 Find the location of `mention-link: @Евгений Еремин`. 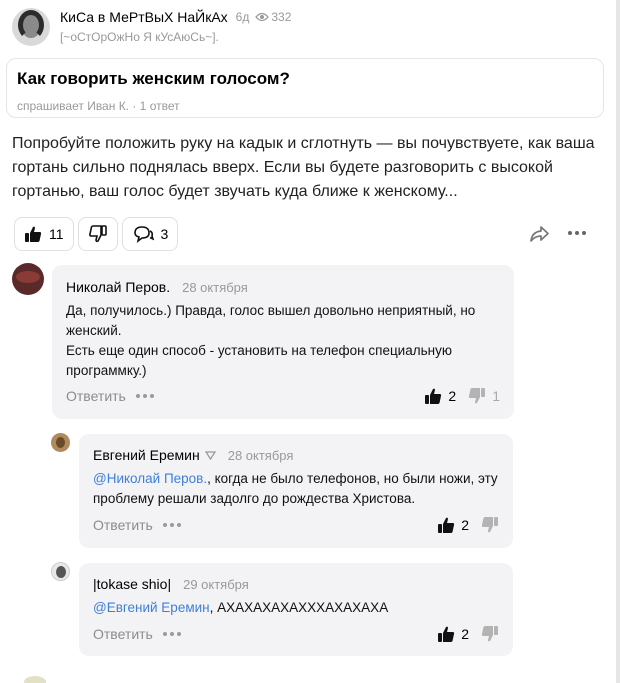

mention-link: @Евгений Еремин is located at coordinates (151, 607).